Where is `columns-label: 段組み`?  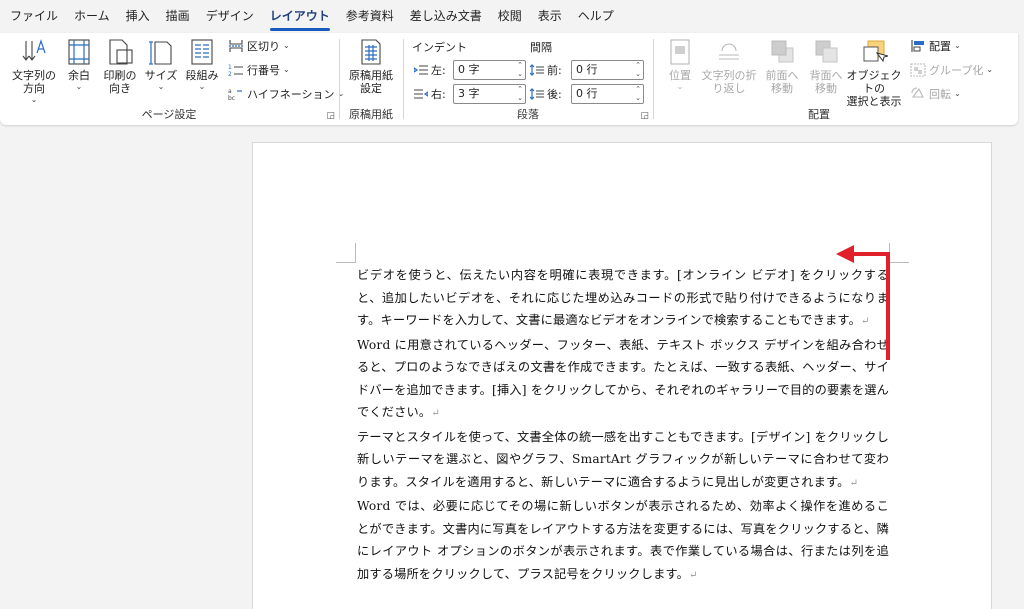
columns-label: 段組み is located at coordinates (202, 75).